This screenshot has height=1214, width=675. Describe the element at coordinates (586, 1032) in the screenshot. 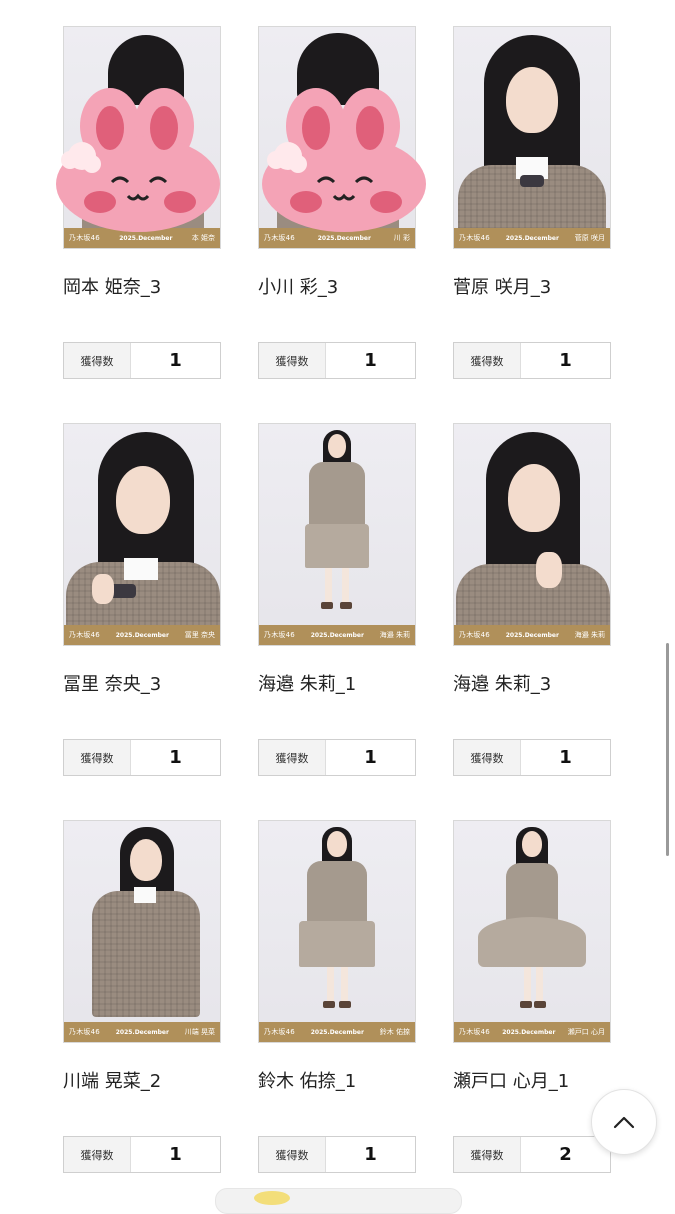

I see `band-member-name: 瀬戸口 心月` at that location.